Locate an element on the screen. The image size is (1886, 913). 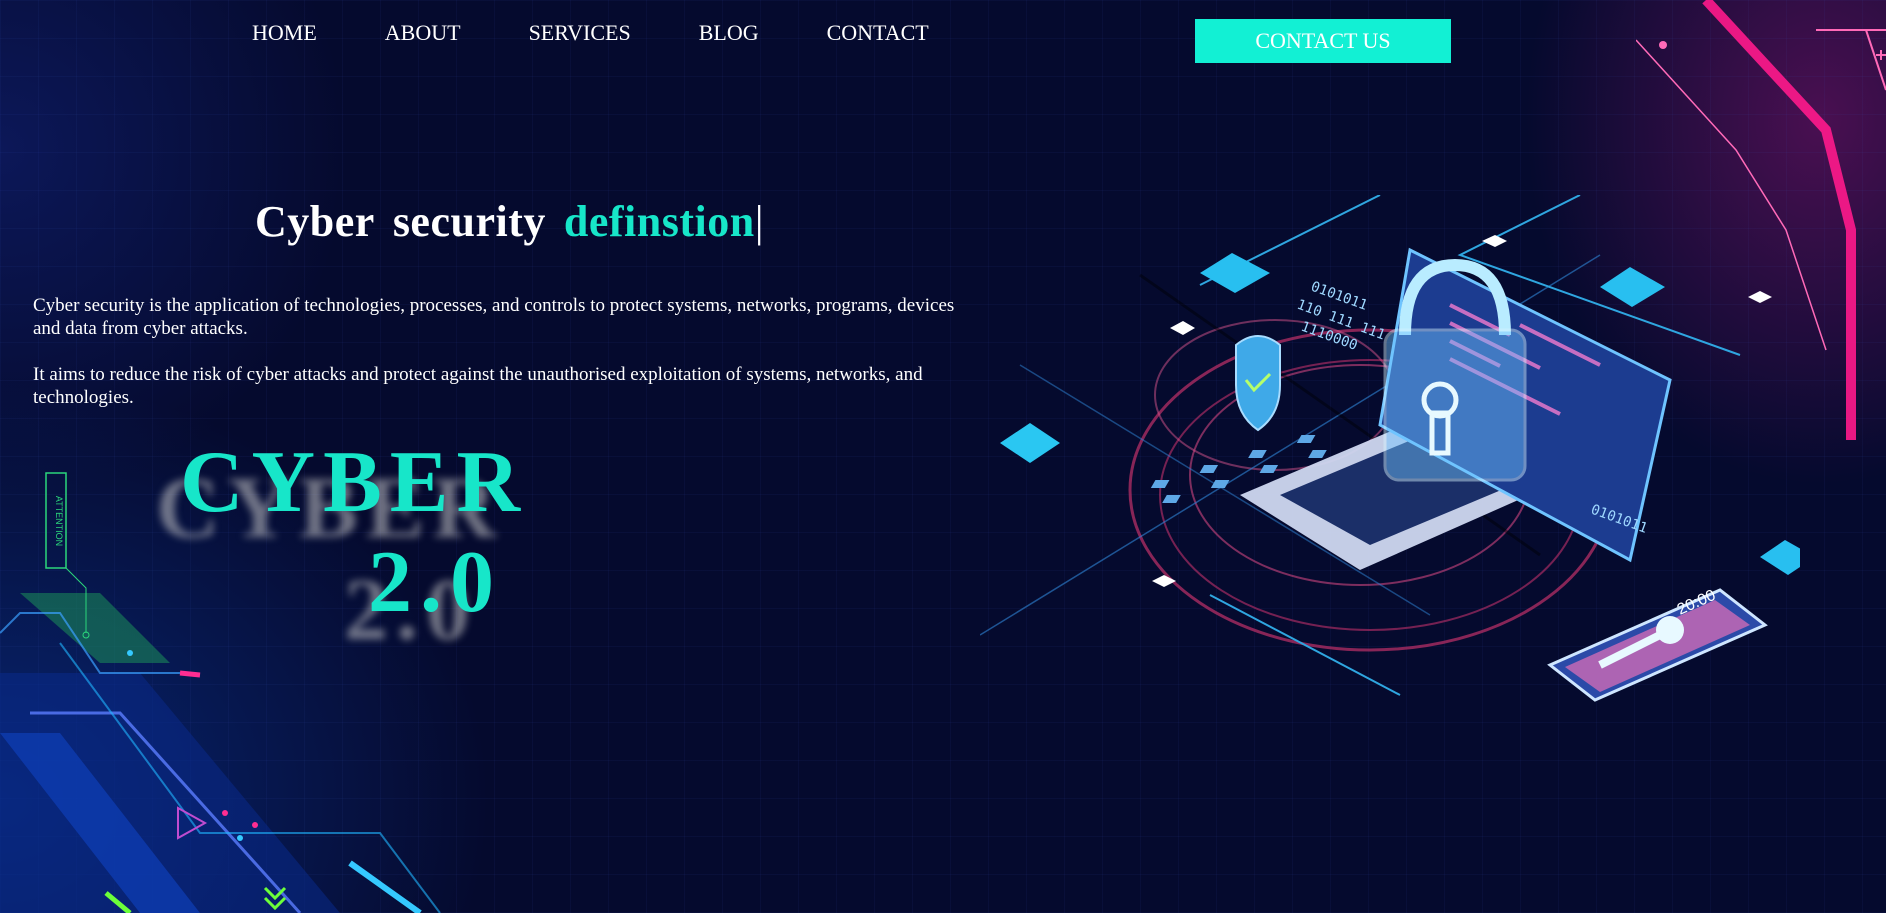
nav-services: SERVICES is located at coordinates (580, 33).